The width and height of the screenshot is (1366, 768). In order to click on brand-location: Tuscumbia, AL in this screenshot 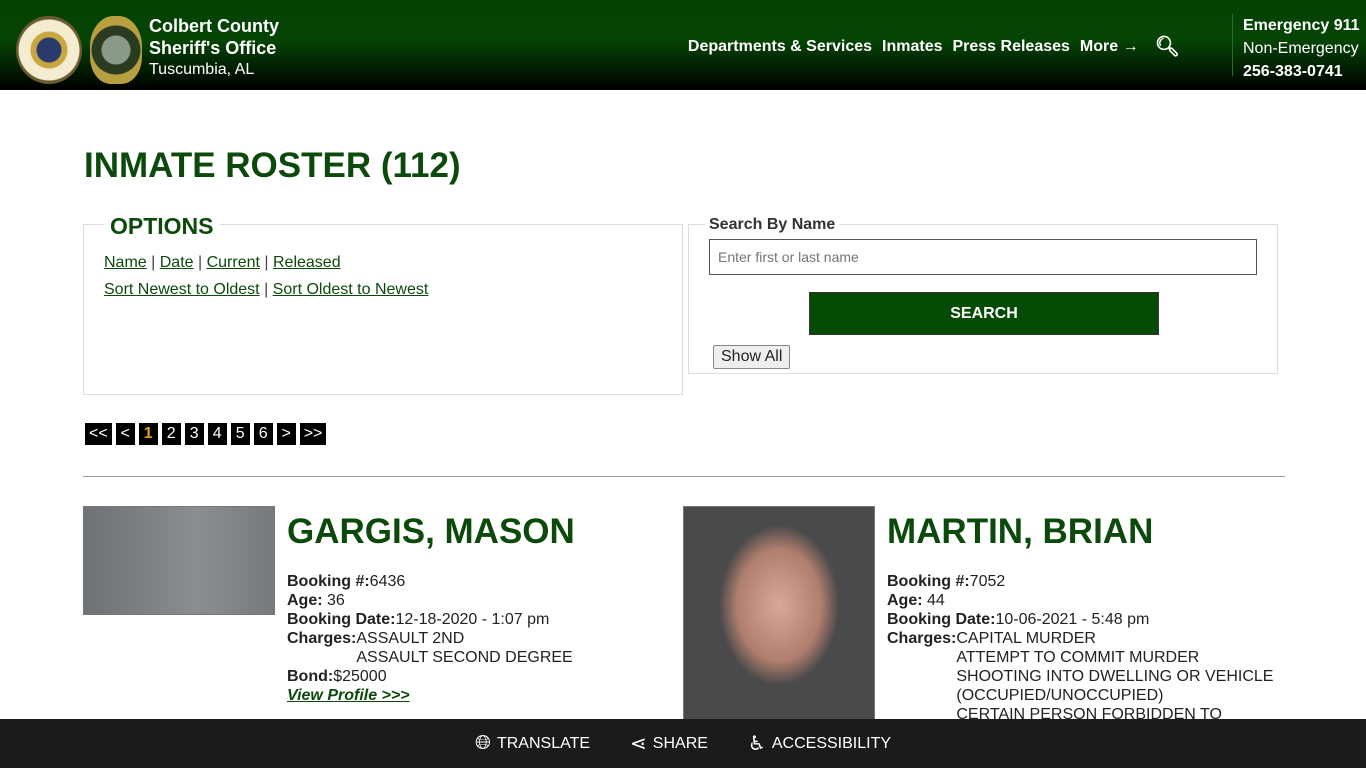, I will do `click(202, 69)`.